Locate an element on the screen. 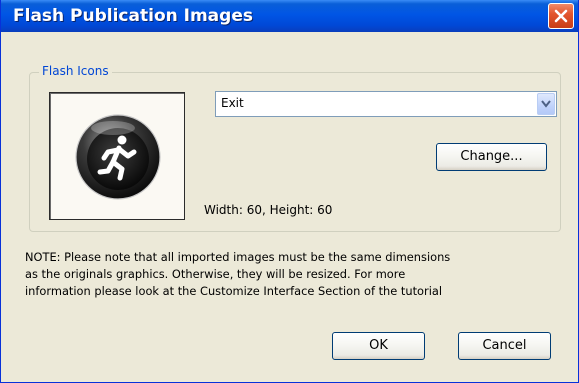 The height and width of the screenshot is (383, 579). title-bar: Flash Publication Images is located at coordinates (289, 16).